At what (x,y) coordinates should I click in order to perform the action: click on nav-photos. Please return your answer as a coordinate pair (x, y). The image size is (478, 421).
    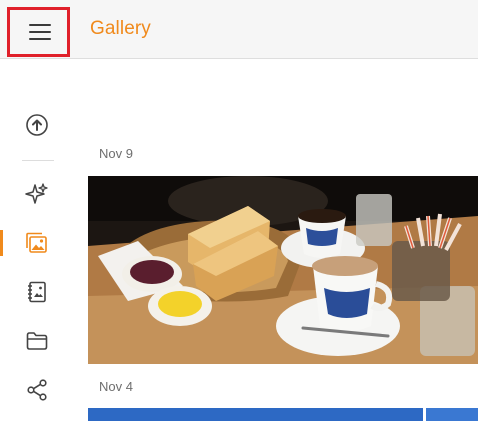
    Looking at the image, I should click on (37, 243).